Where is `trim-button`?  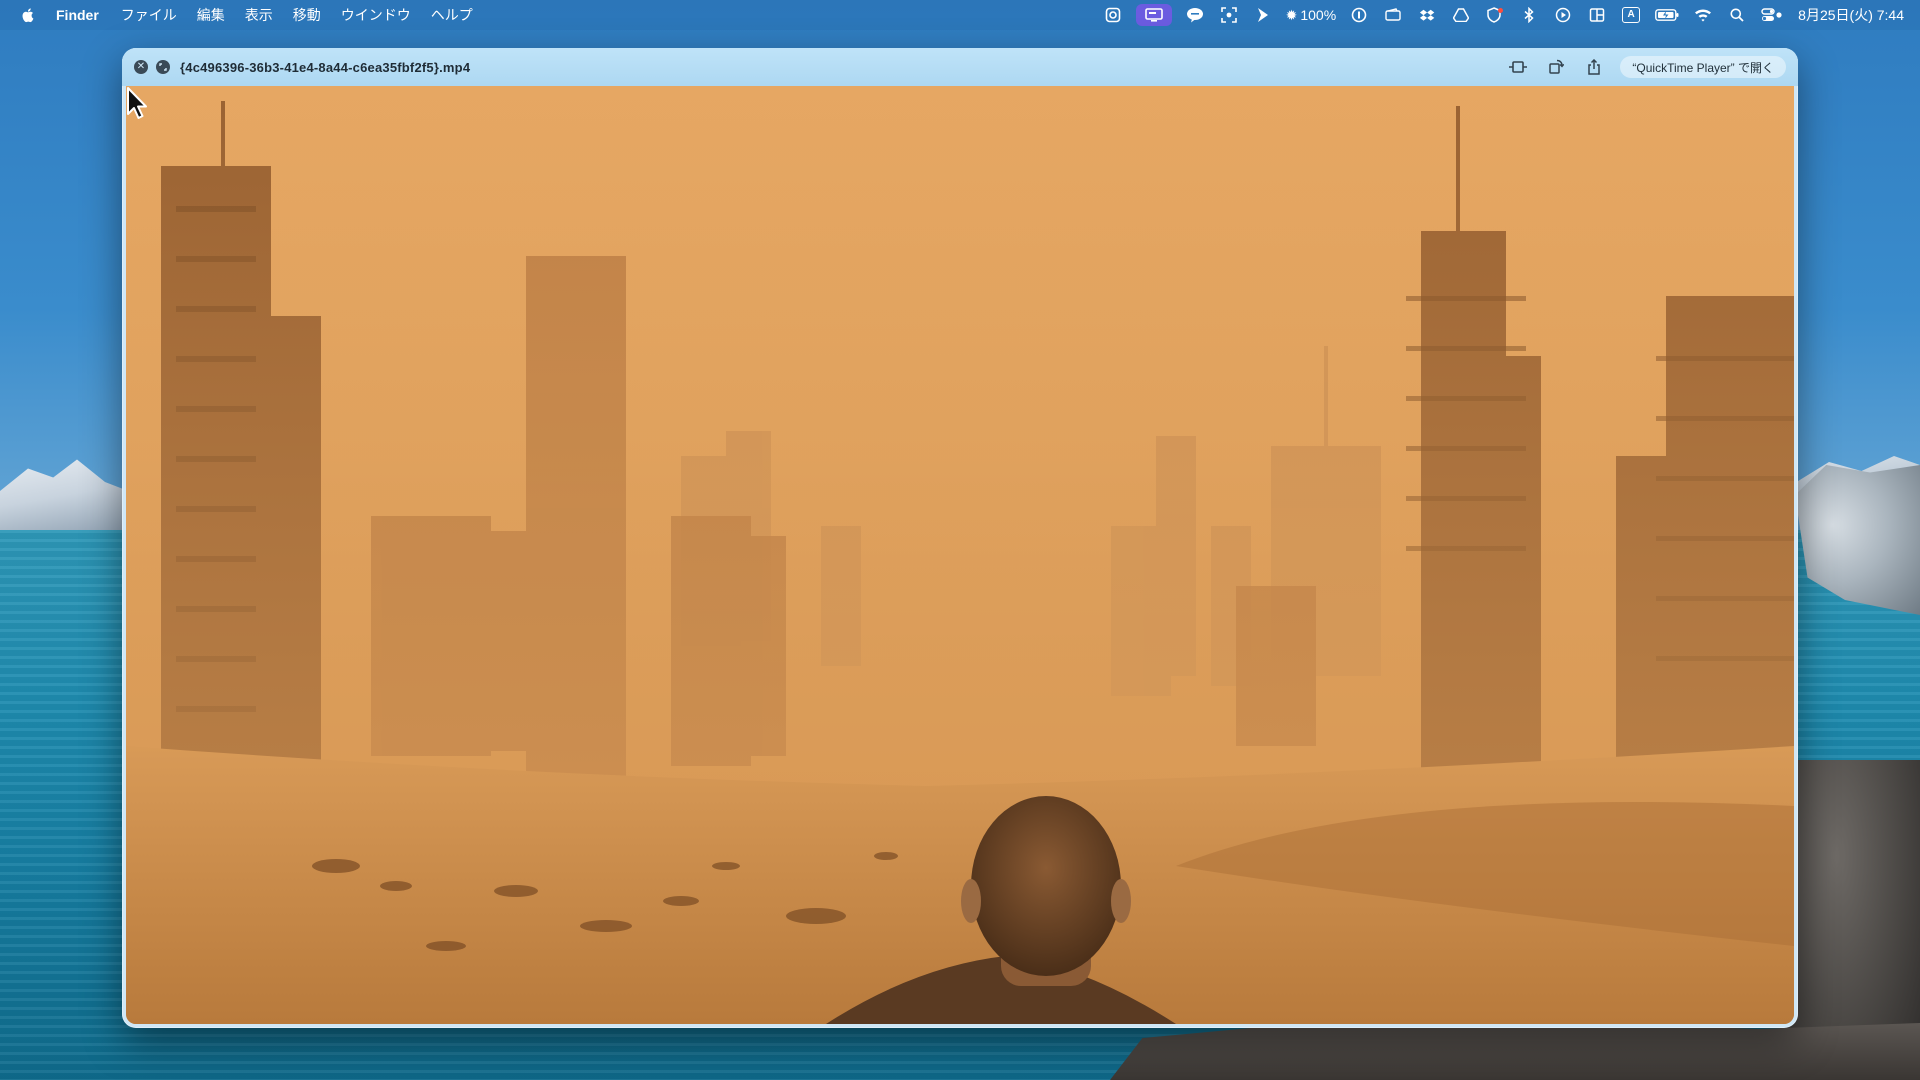 trim-button is located at coordinates (1518, 67).